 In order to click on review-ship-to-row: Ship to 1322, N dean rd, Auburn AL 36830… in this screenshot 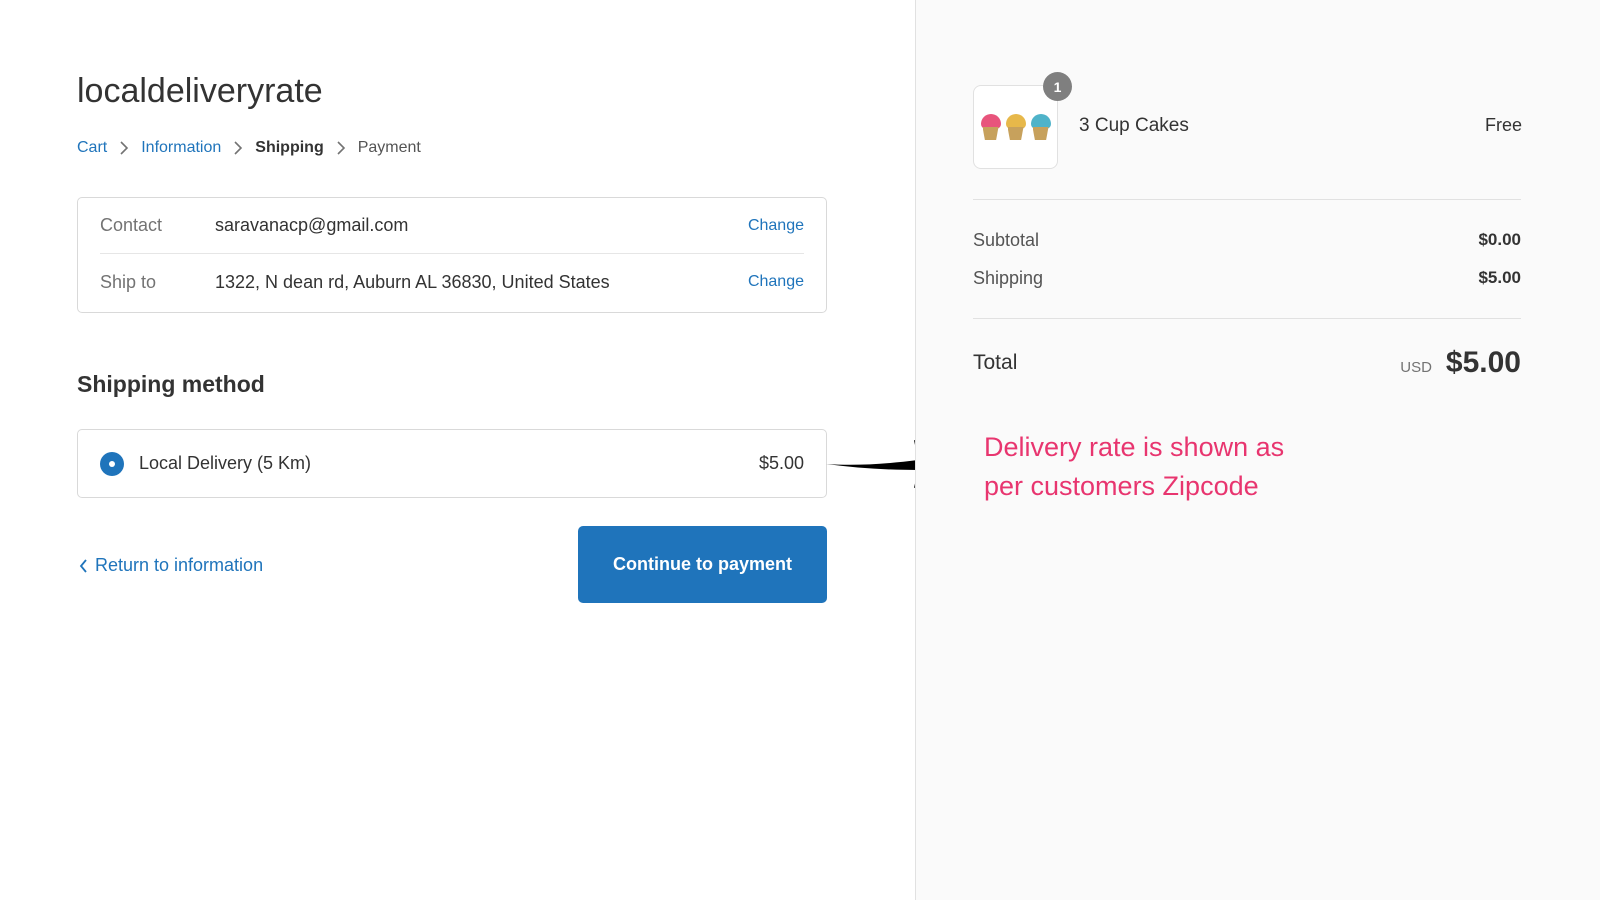, I will do `click(452, 282)`.